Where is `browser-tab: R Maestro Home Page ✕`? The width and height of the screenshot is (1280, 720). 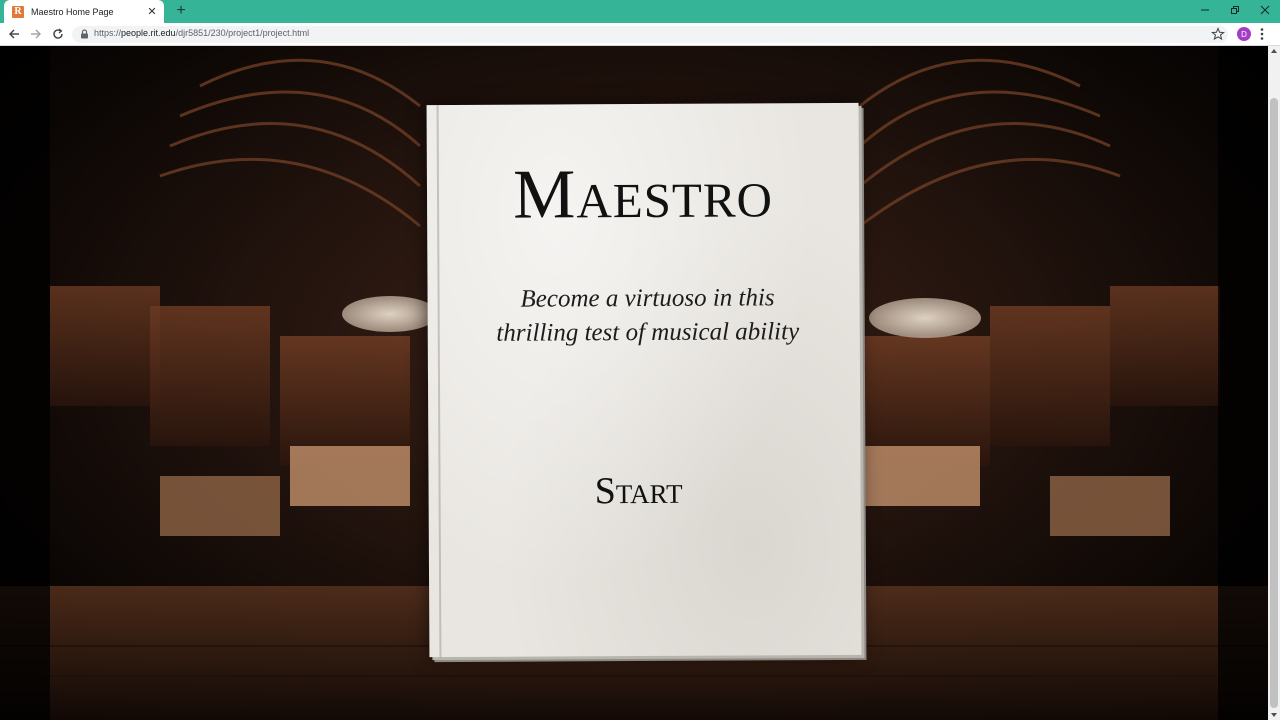 browser-tab: R Maestro Home Page ✕ is located at coordinates (84, 11).